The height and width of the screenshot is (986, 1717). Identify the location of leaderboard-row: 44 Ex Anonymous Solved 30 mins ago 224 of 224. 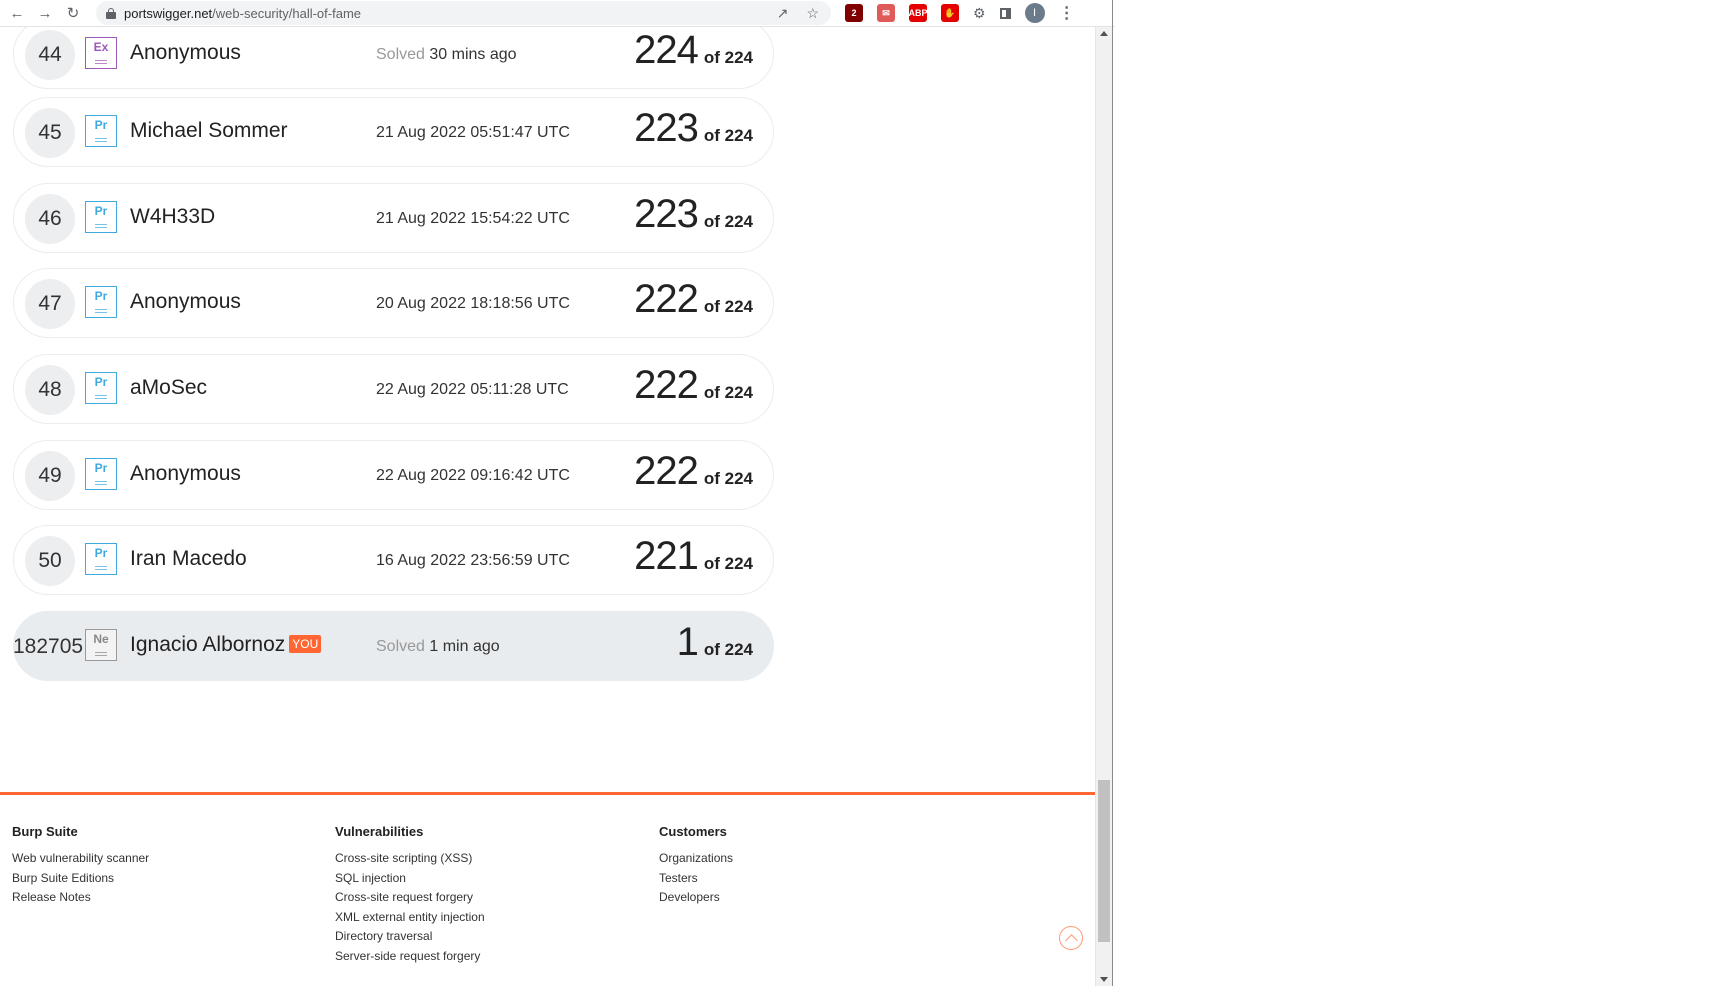
(393, 58).